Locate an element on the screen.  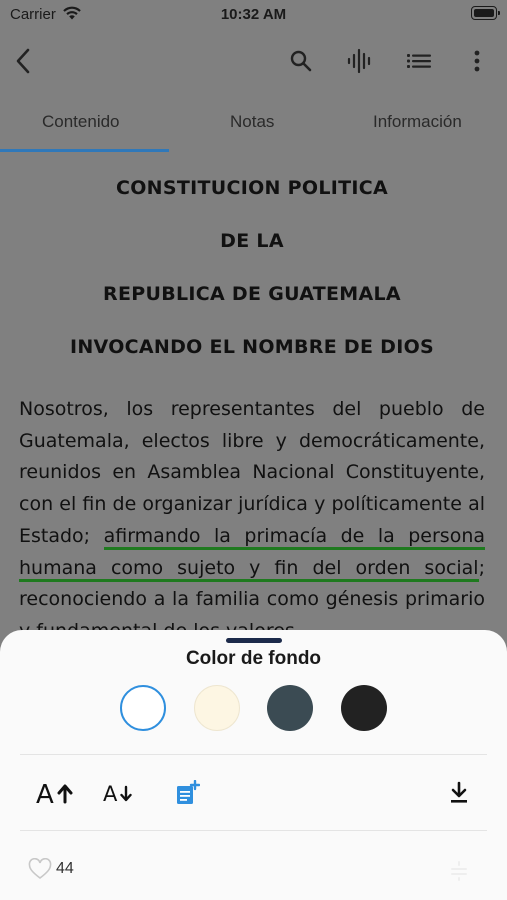
more-vertical-icon is located at coordinates (477, 61).